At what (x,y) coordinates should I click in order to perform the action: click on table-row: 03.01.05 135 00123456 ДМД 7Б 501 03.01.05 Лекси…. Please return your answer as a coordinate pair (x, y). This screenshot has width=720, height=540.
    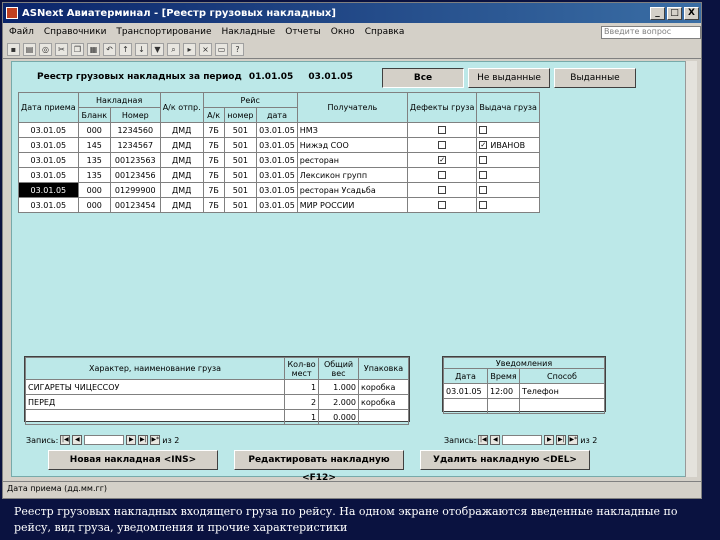
    Looking at the image, I should click on (279, 175).